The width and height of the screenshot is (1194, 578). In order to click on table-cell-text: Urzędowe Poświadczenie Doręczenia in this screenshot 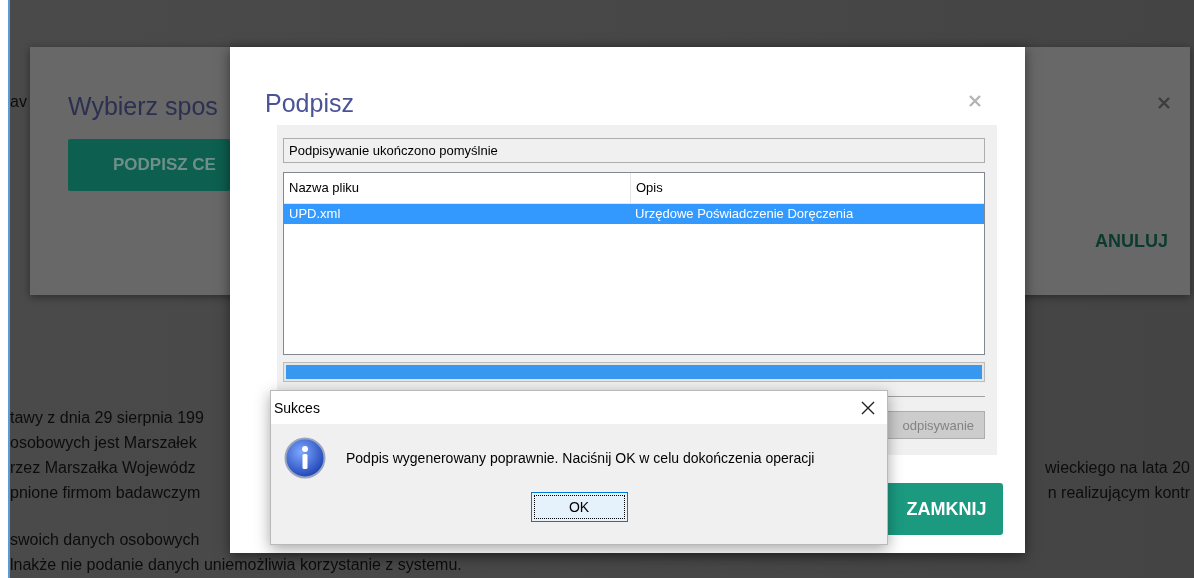, I will do `click(744, 214)`.